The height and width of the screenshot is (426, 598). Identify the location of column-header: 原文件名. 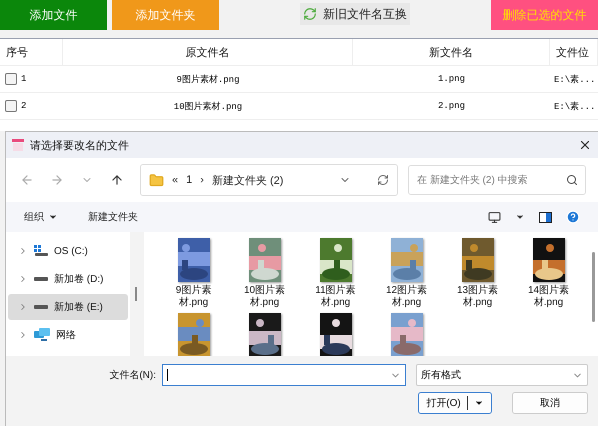
(208, 52).